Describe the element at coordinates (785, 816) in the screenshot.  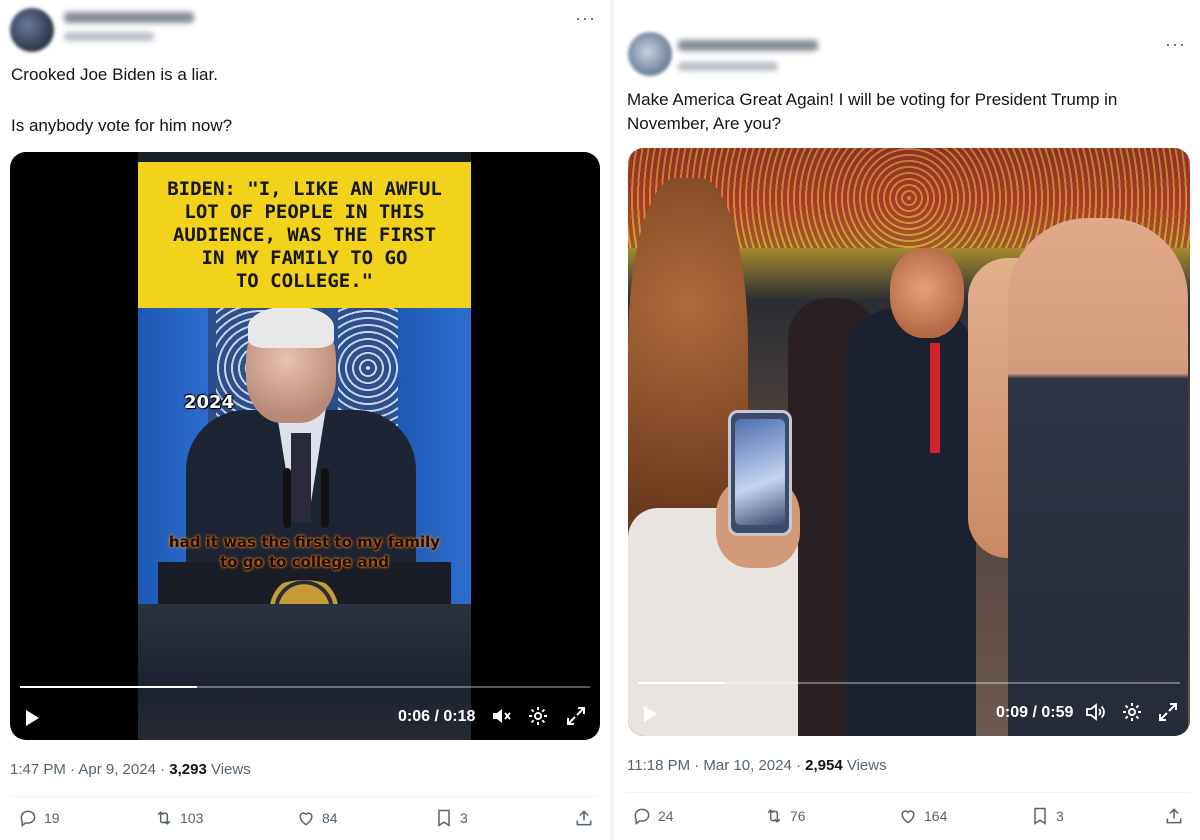
I see `repost-button: 76` at that location.